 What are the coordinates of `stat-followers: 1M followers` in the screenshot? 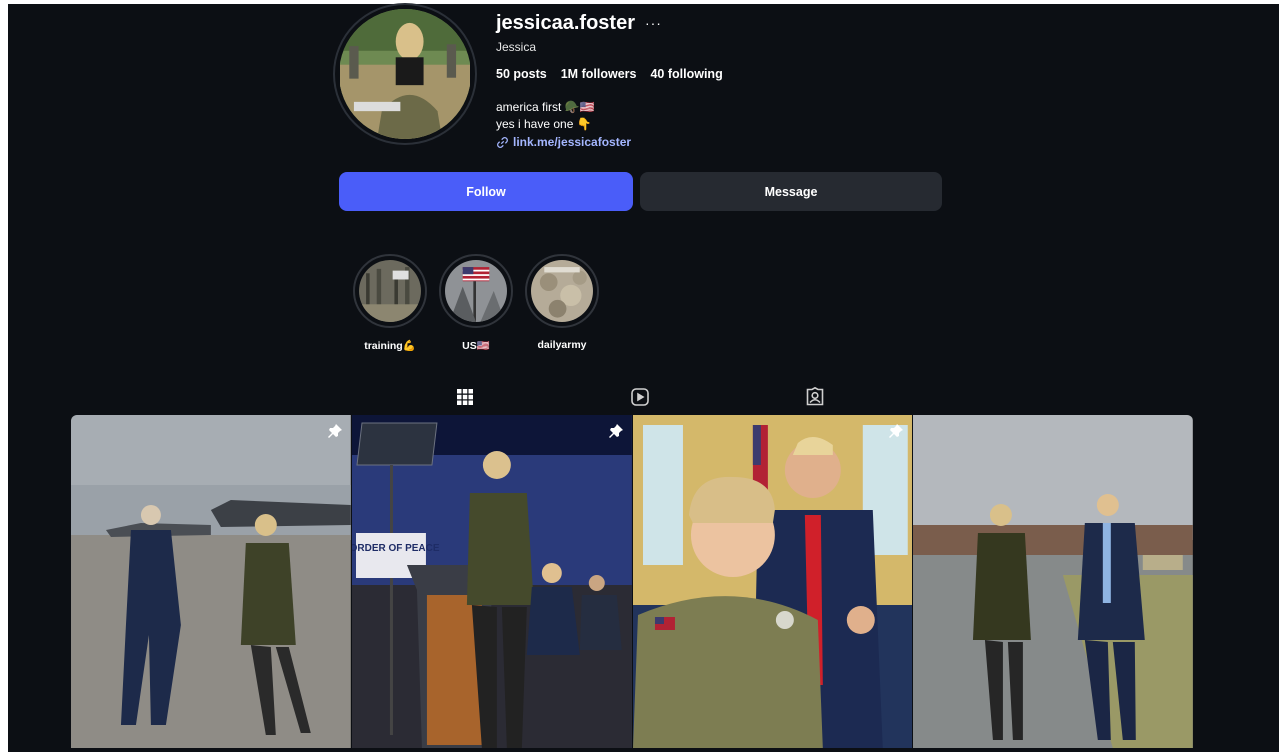 It's located at (599, 74).